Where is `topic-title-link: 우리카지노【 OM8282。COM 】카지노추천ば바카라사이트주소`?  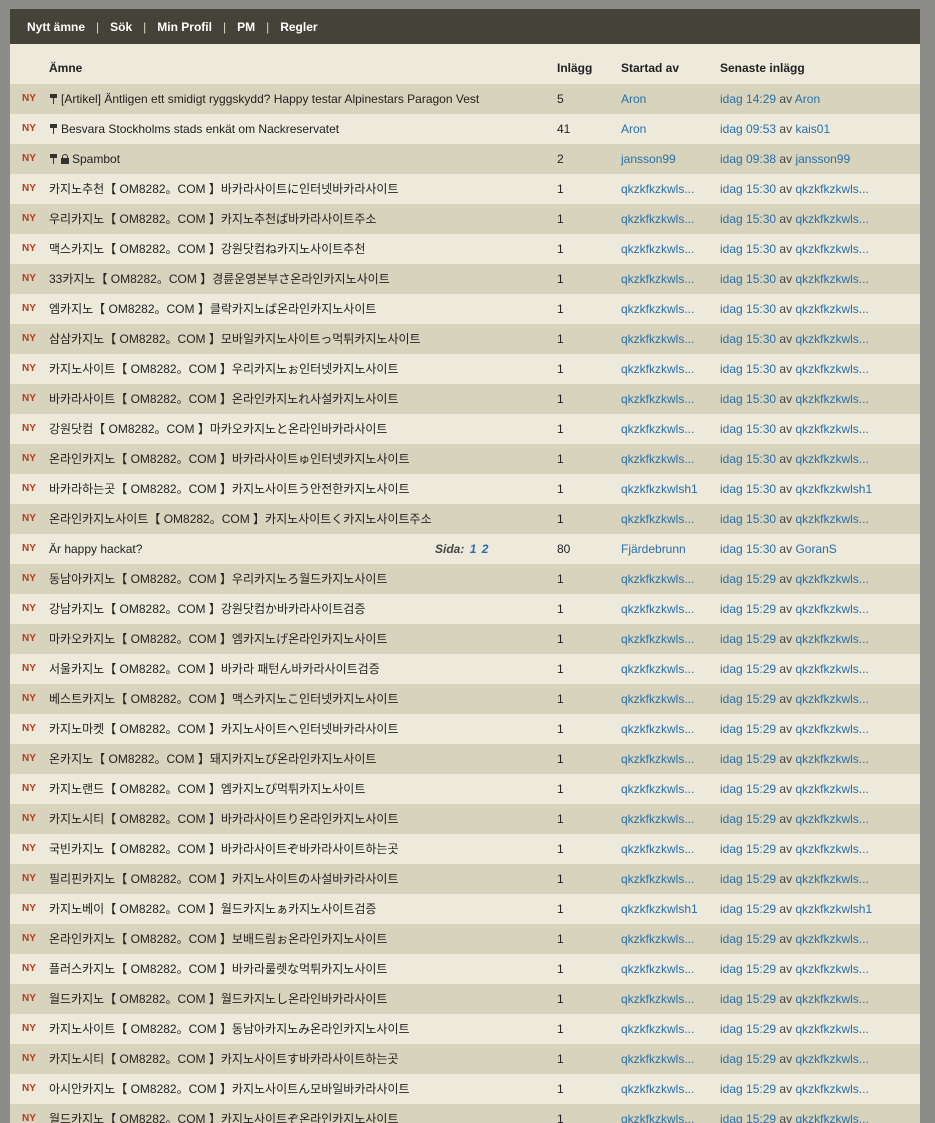
topic-title-link: 우리카지노【 OM8282。COM 】카지노추천ば바카라사이트주소 is located at coordinates (212, 219).